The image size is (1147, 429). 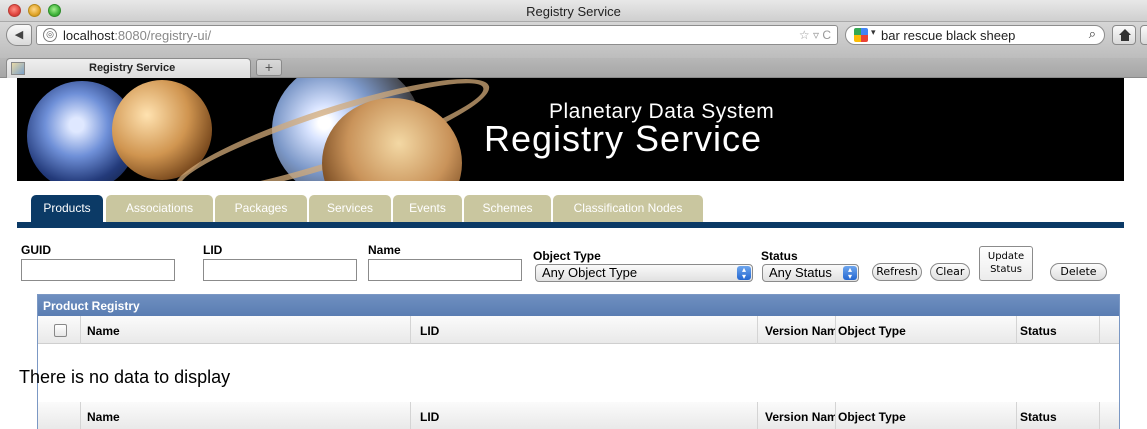 What do you see at coordinates (98, 270) in the screenshot?
I see `guid-input` at bounding box center [98, 270].